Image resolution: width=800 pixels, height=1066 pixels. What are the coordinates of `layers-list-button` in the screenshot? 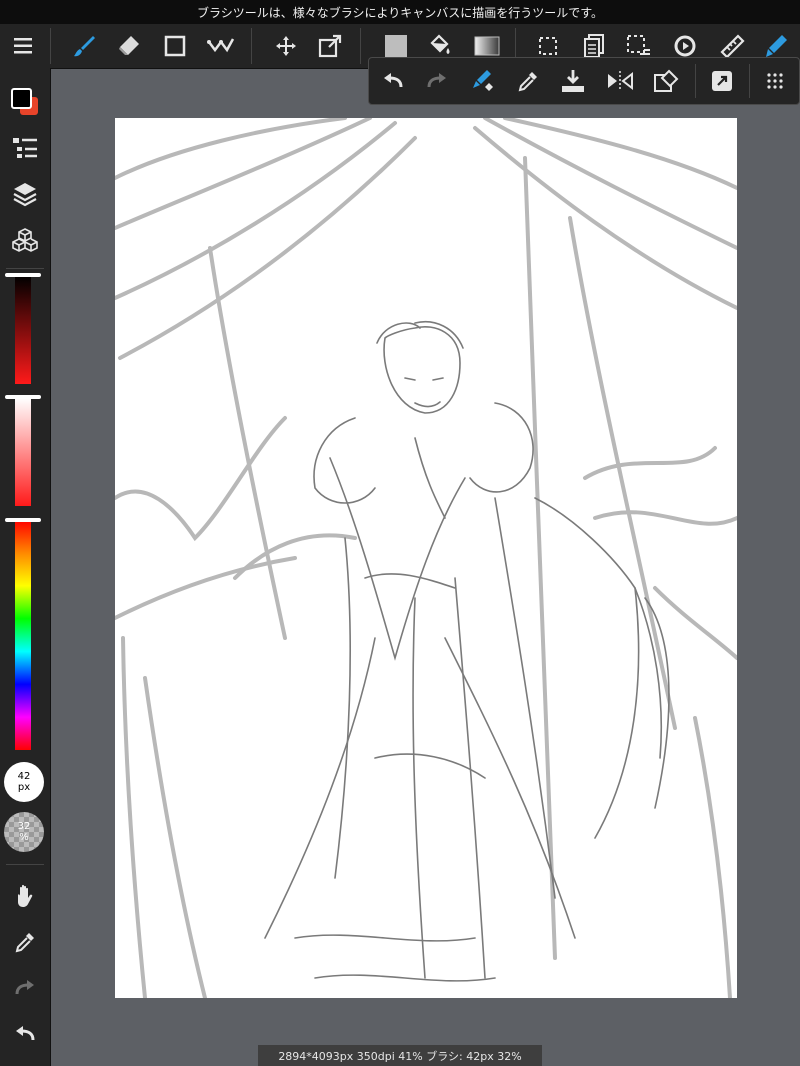 It's located at (25, 148).